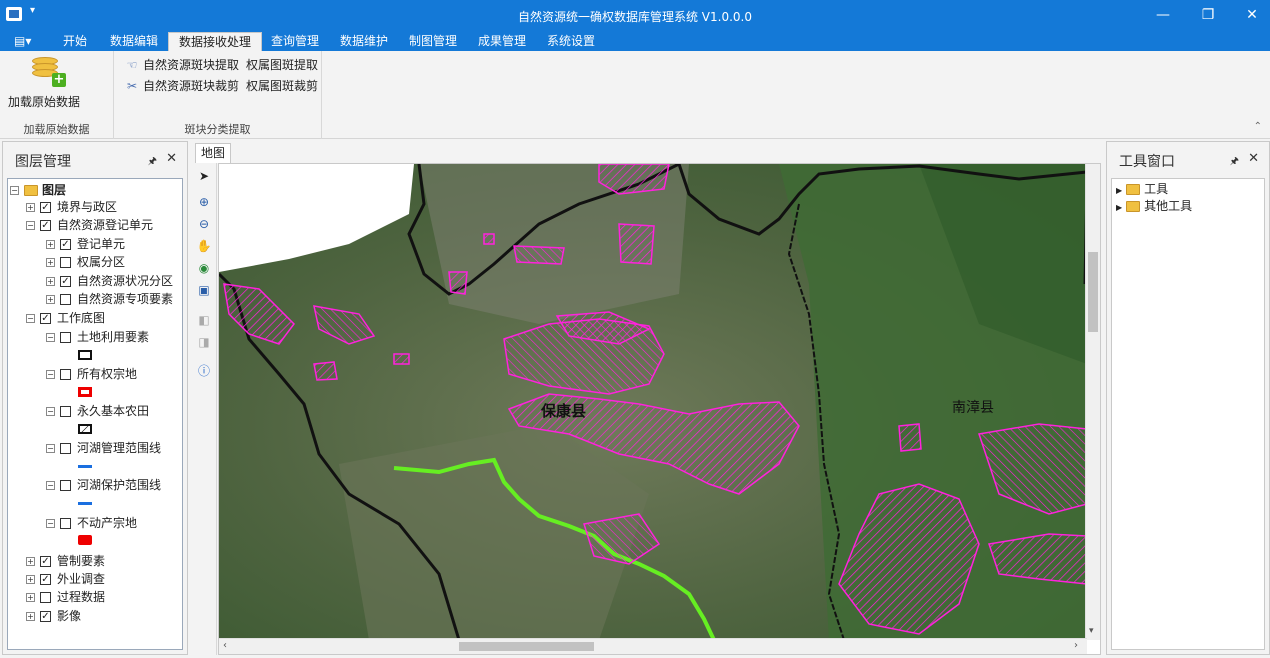 The width and height of the screenshot is (1270, 658). I want to click on zoom-out-icon: ⊖, so click(204, 224).